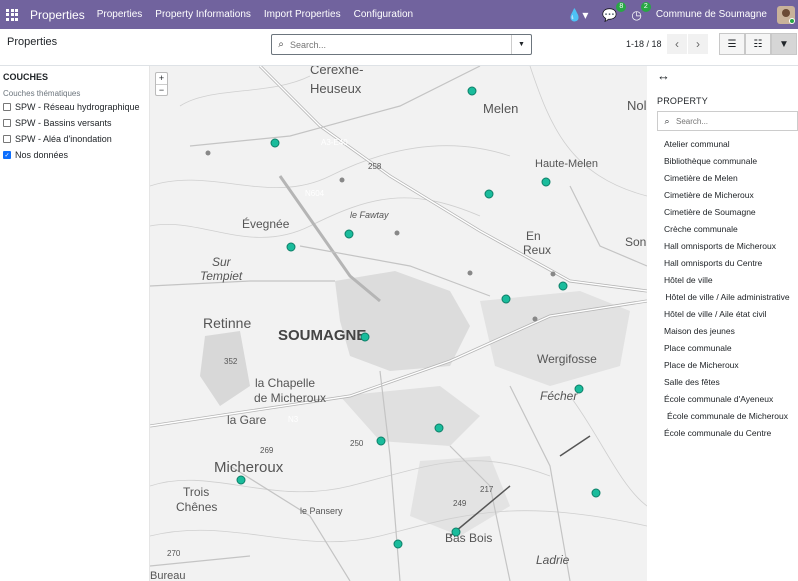 Image resolution: width=798 pixels, height=581 pixels. Describe the element at coordinates (727, 433) in the screenshot. I see `property-list-item: École communale du Centre` at that location.